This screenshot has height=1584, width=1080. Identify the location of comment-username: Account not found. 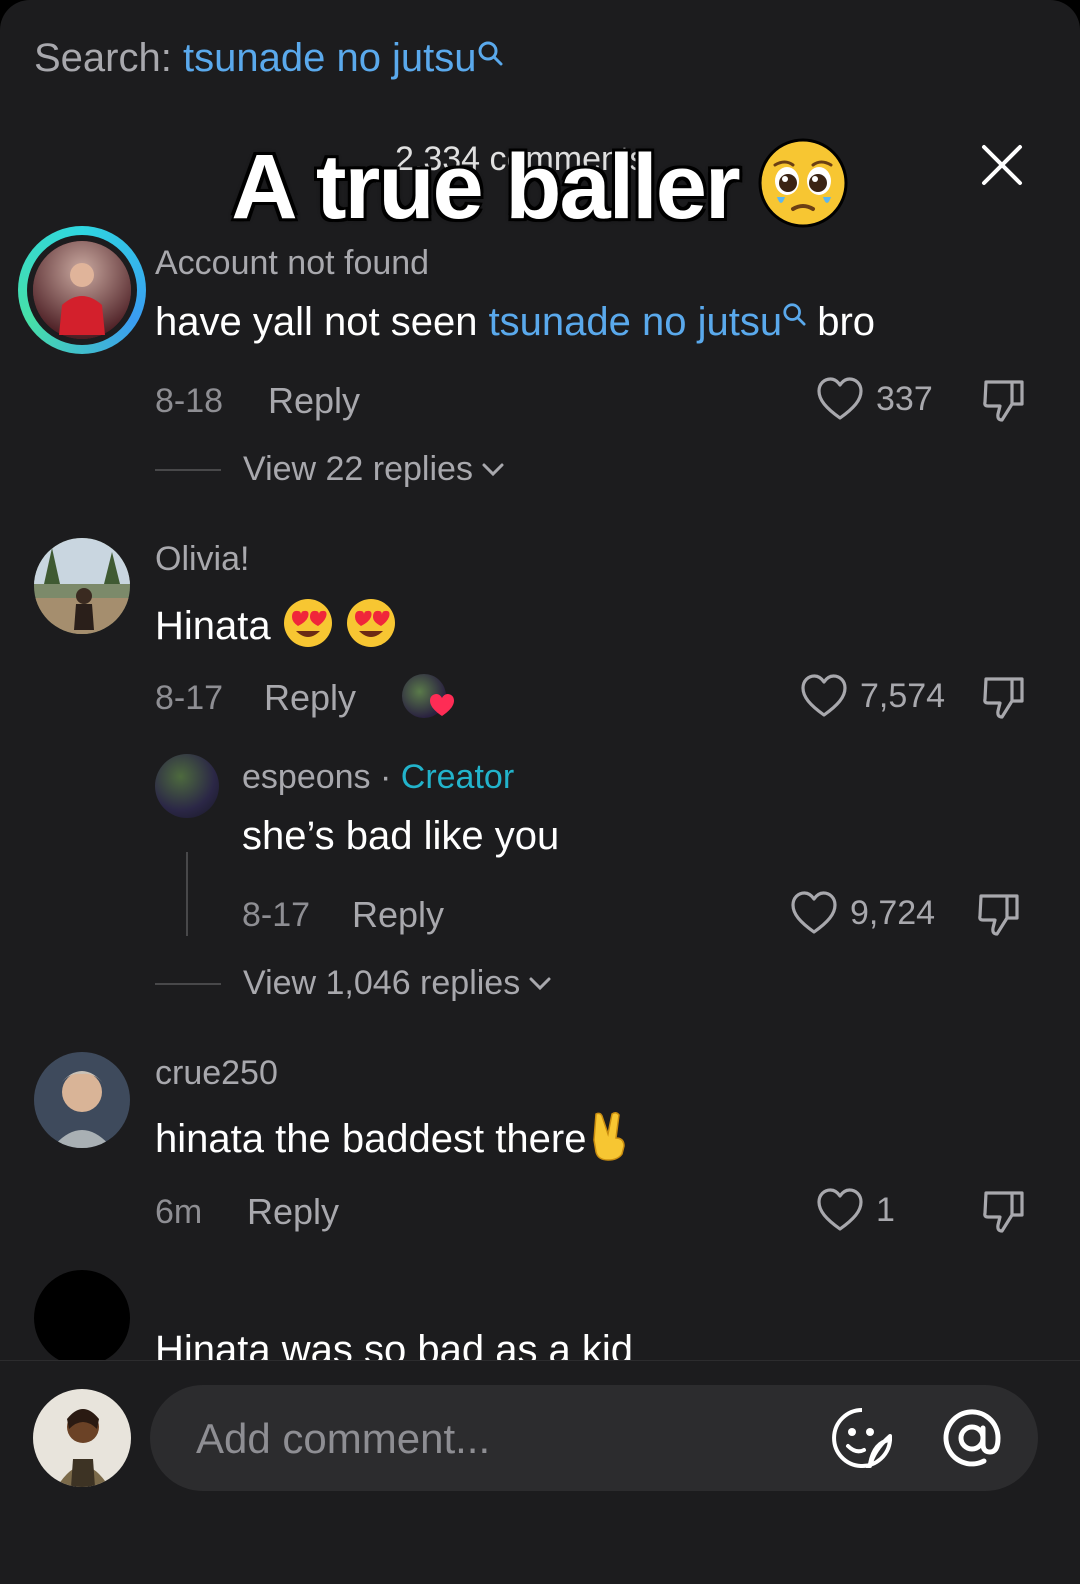
(292, 263).